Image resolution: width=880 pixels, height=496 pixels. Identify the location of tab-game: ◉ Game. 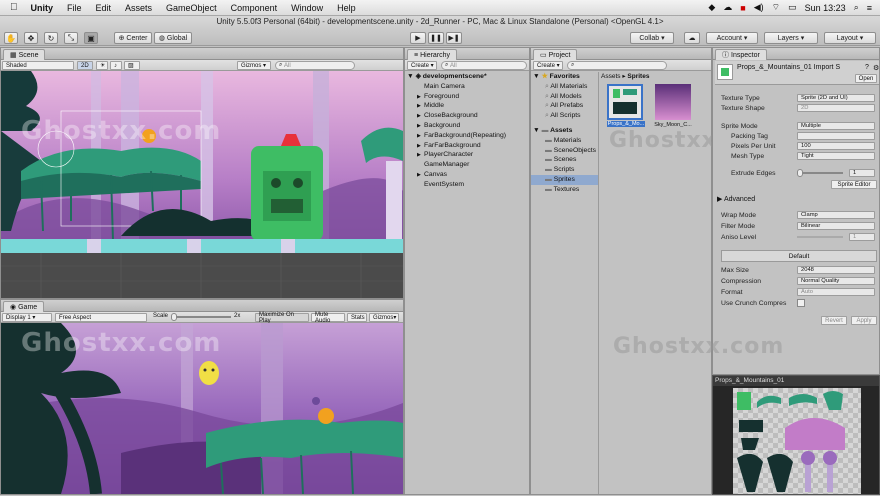
(24, 306).